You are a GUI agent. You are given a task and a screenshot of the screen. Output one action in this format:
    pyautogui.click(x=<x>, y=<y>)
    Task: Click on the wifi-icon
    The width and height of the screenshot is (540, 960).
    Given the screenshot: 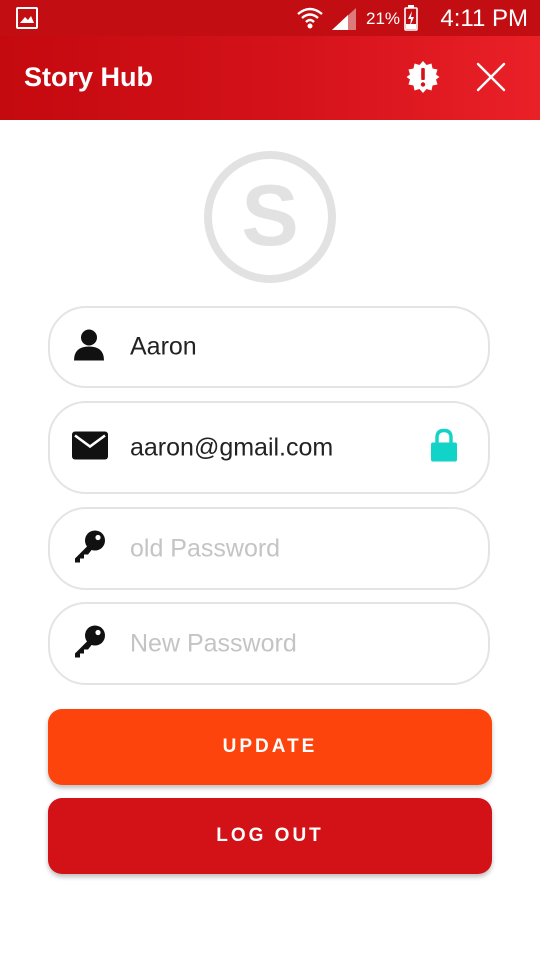 What is the action you would take?
    pyautogui.click(x=310, y=20)
    